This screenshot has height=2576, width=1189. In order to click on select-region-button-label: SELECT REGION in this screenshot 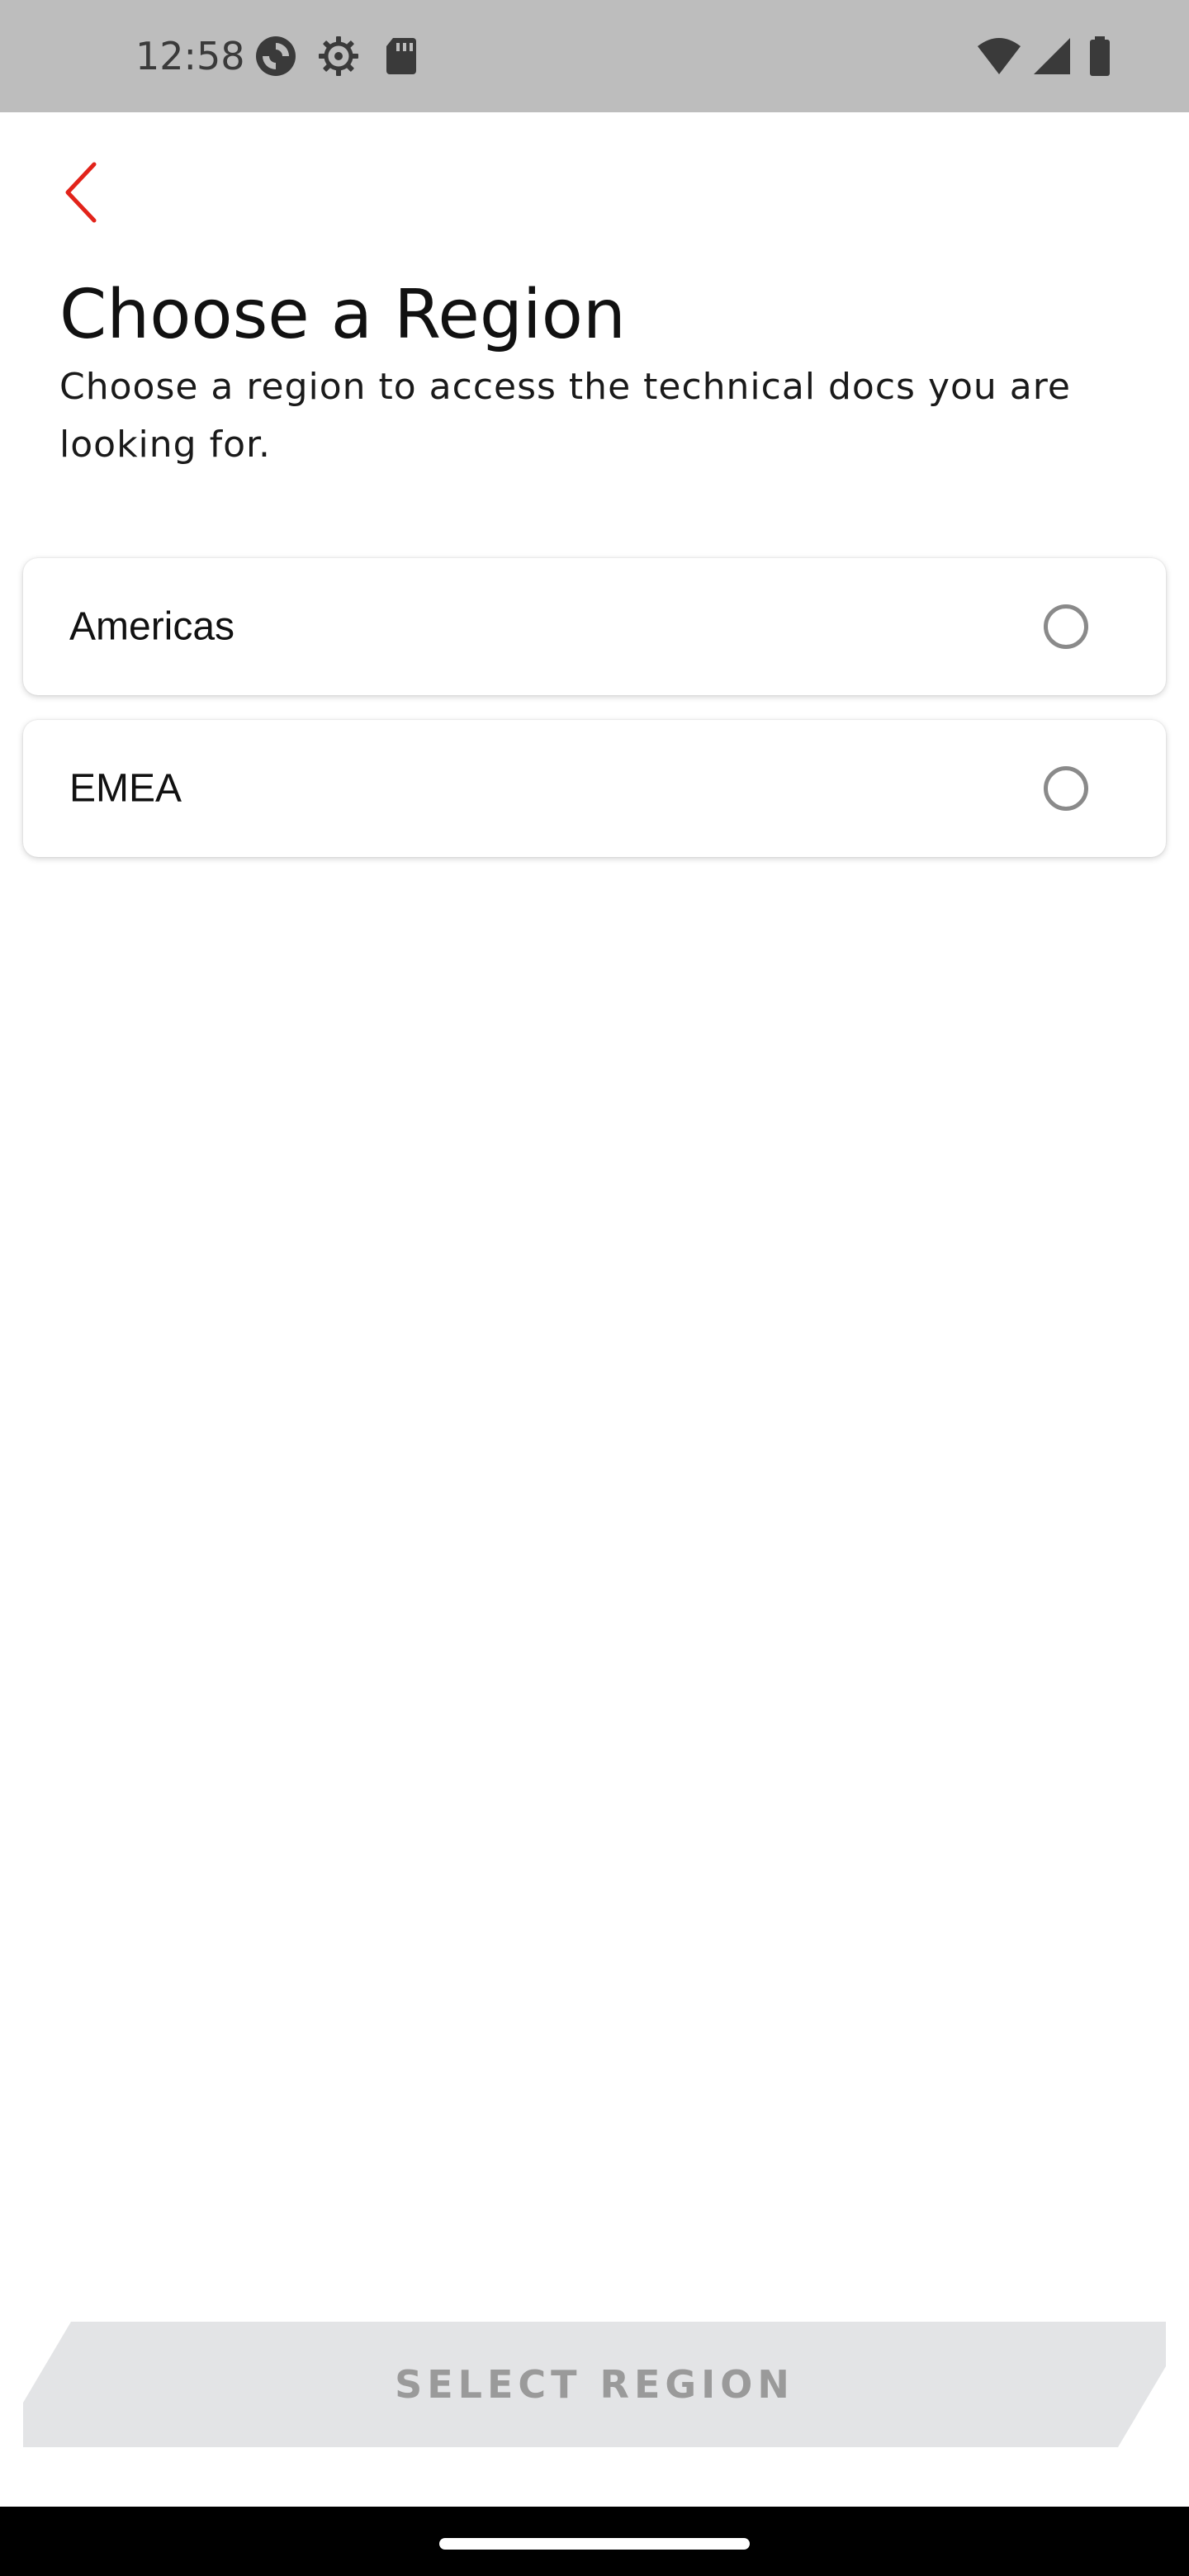, I will do `click(594, 2384)`.